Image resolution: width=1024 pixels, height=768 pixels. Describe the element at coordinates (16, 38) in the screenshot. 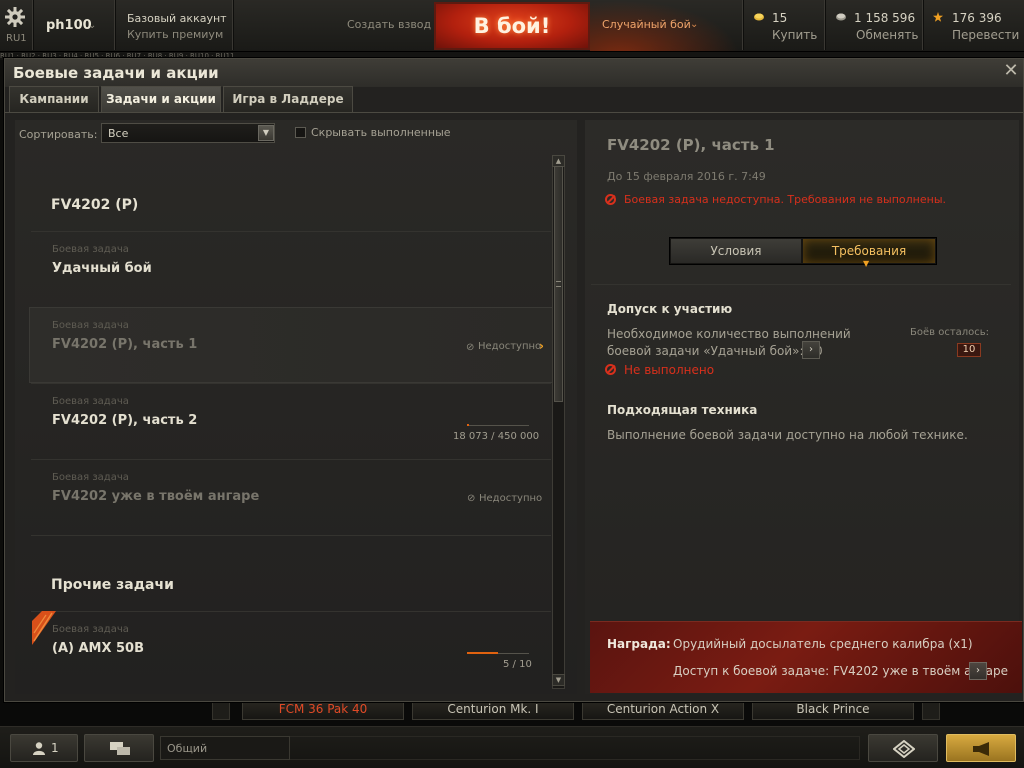

I see `server-label: RU1` at that location.